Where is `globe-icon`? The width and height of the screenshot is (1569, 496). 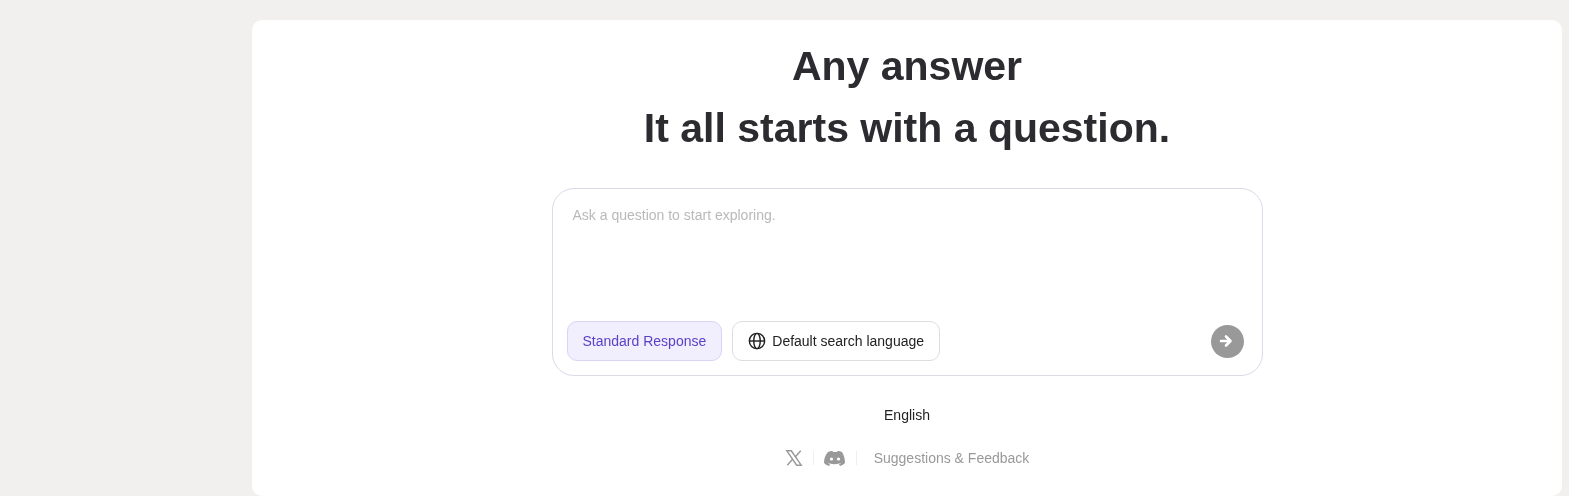 globe-icon is located at coordinates (757, 341).